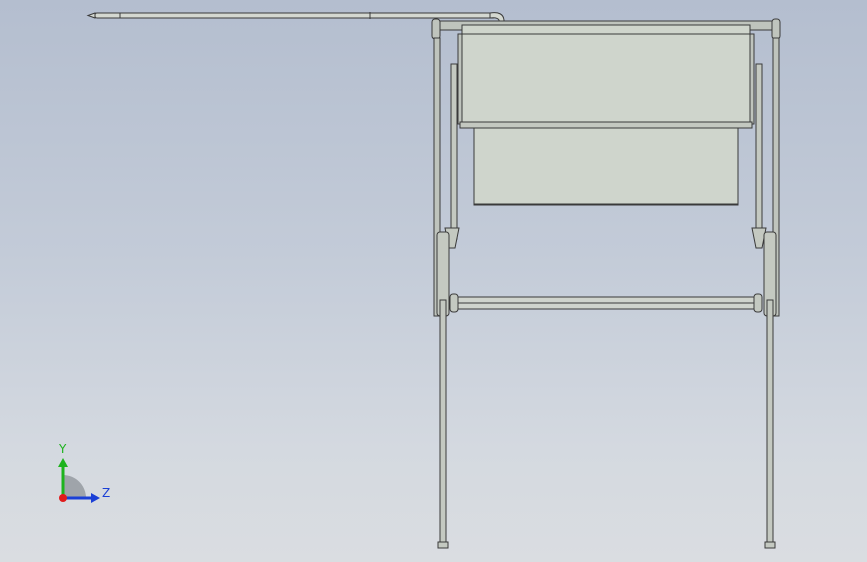 This screenshot has width=867, height=562. Describe the element at coordinates (606, 76) in the screenshot. I see `upper-panel` at that location.